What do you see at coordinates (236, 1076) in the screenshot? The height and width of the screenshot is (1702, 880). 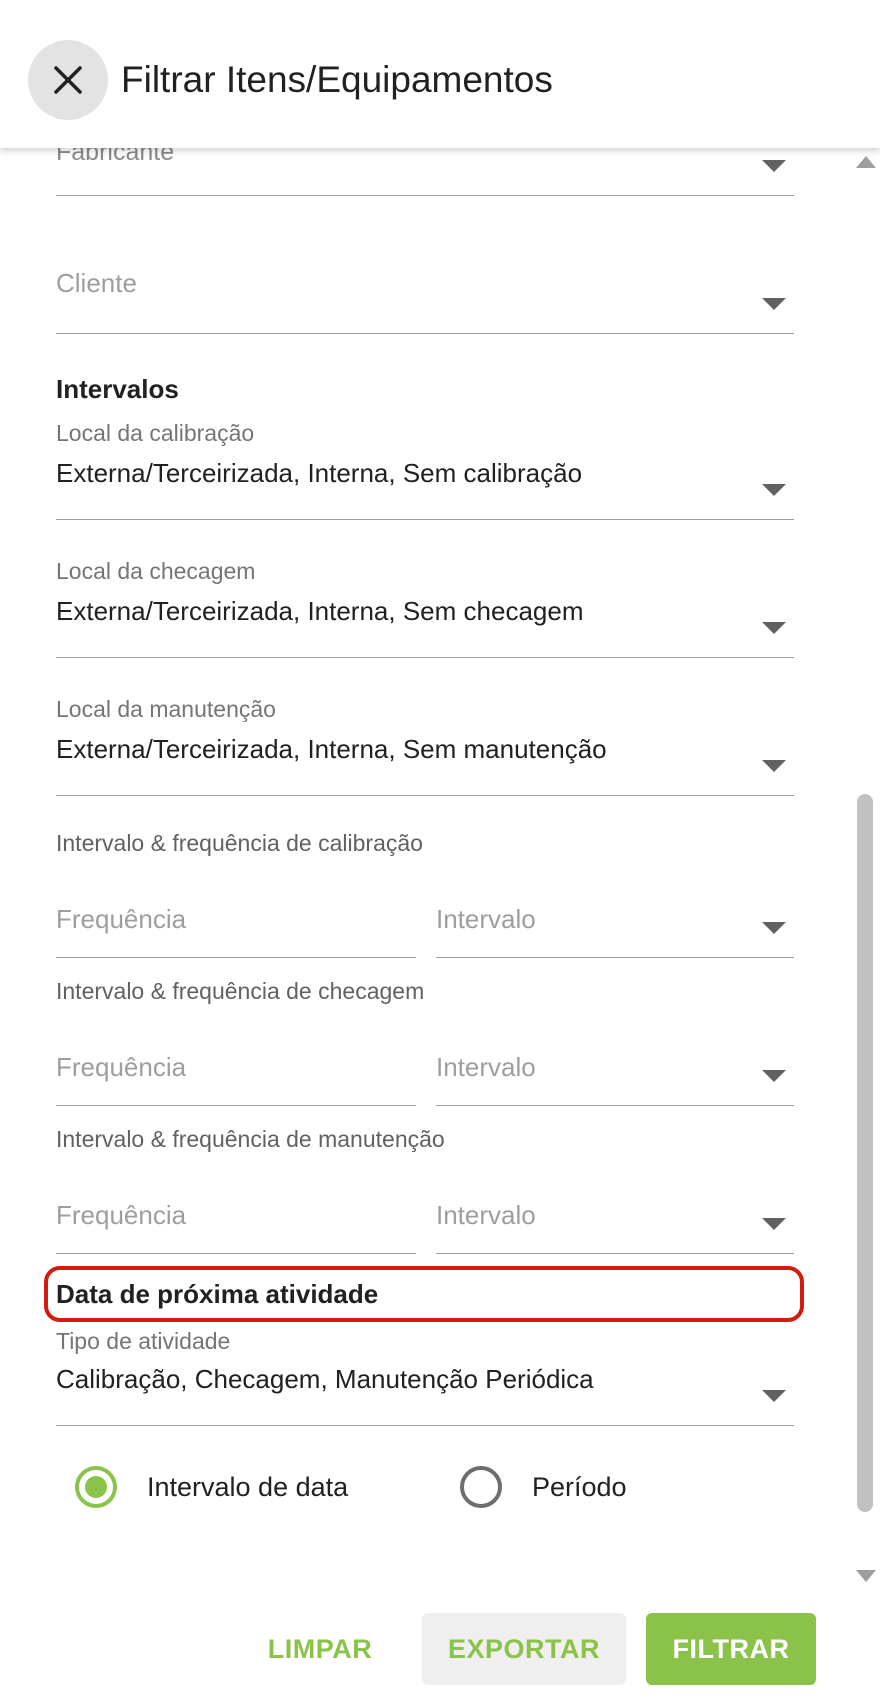 I see `freq-checagem-input: Frequência` at bounding box center [236, 1076].